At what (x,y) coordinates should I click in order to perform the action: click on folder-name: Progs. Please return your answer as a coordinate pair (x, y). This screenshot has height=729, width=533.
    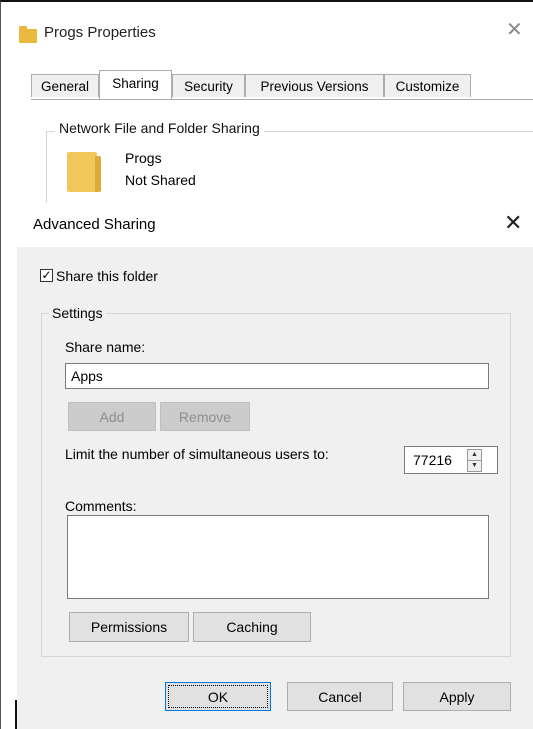
    Looking at the image, I should click on (143, 158).